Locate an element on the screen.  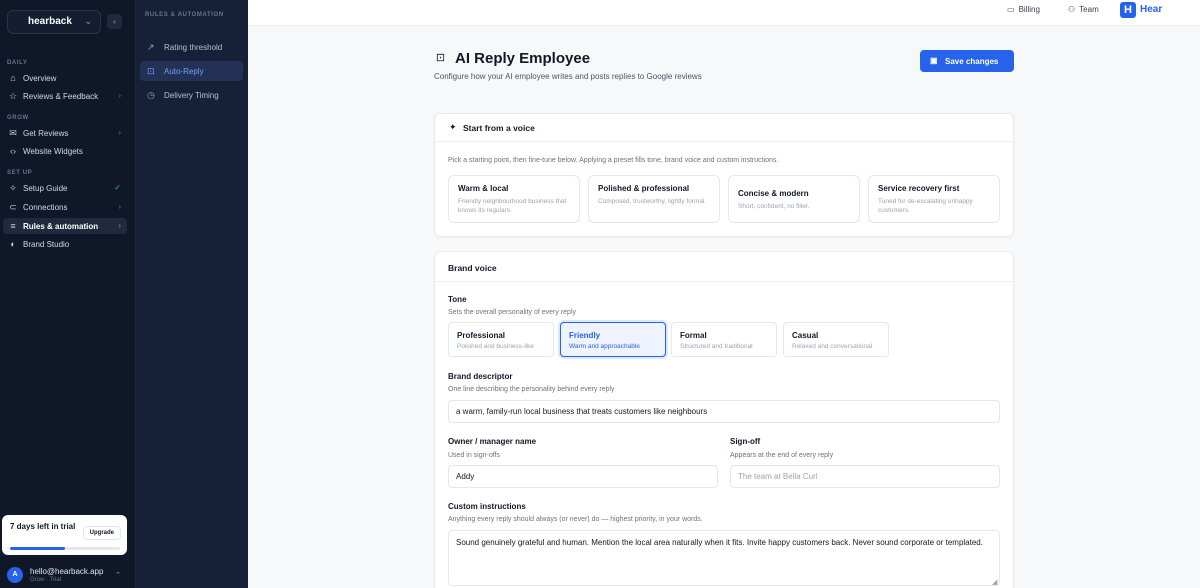
signoff-input is located at coordinates (865, 476).